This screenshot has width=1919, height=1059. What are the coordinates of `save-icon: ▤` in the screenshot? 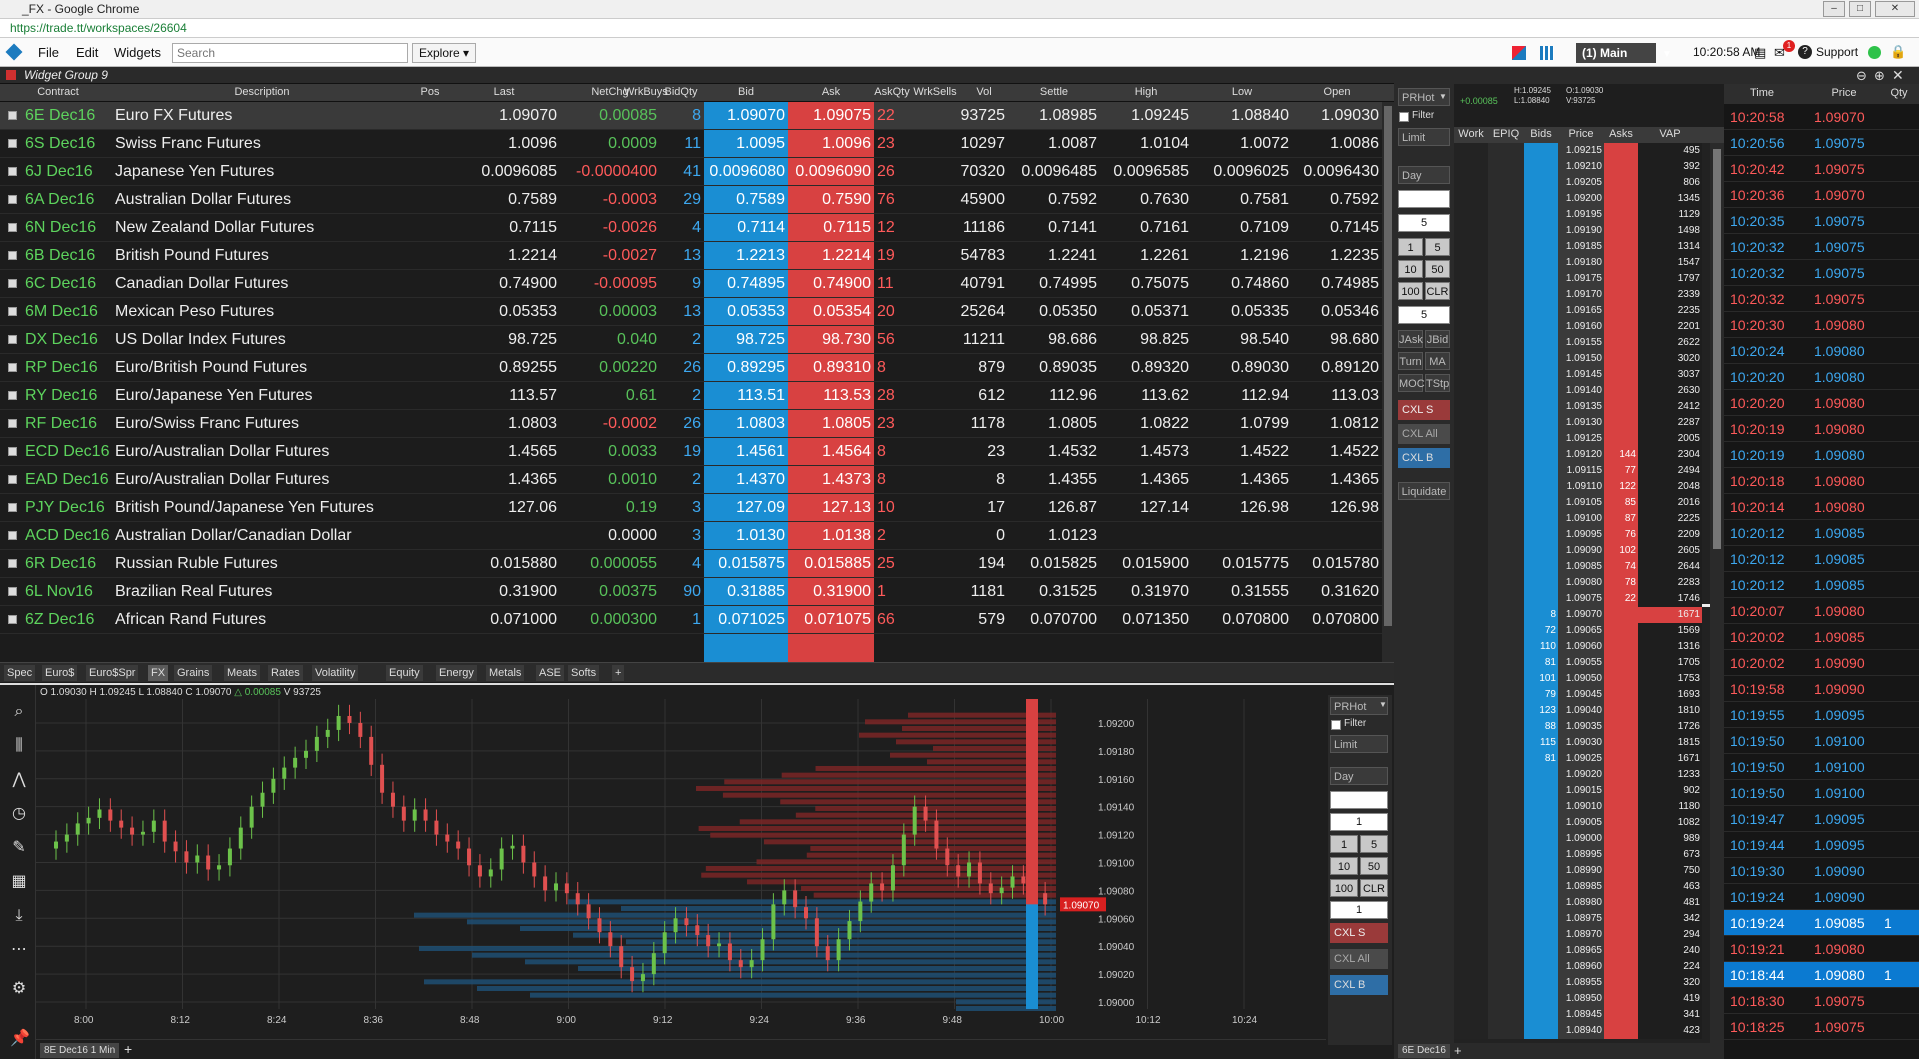 It's located at (1760, 53).